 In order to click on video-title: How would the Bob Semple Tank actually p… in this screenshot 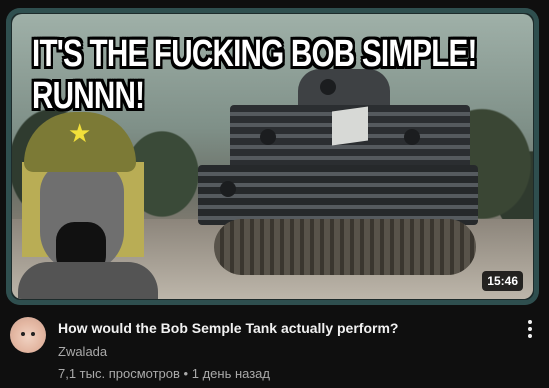, I will do `click(228, 328)`.